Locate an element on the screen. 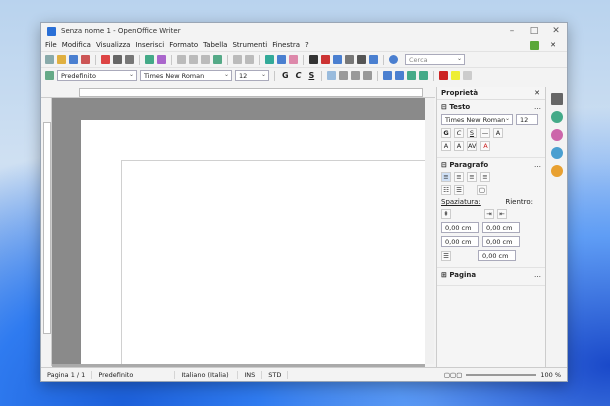  email-icon is located at coordinates (85, 59).